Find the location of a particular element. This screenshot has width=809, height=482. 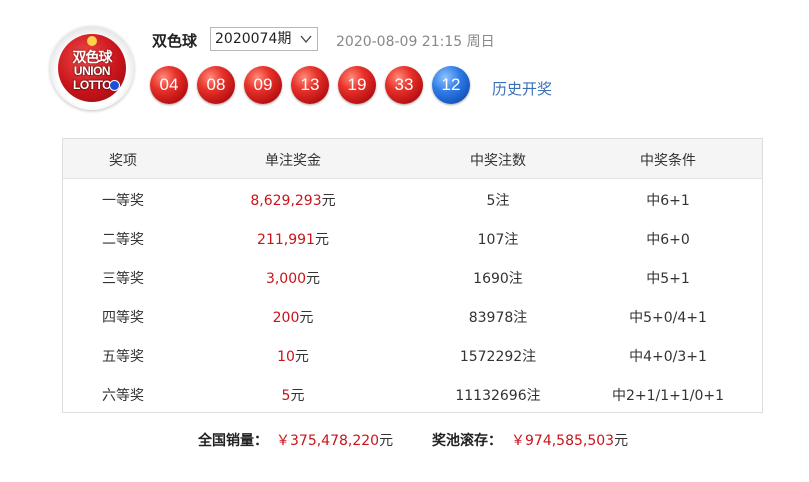

sales-summary: 全国销量： ￥375,478,220元 奖池滚存： ￥974,585,503元 is located at coordinates (404, 440).